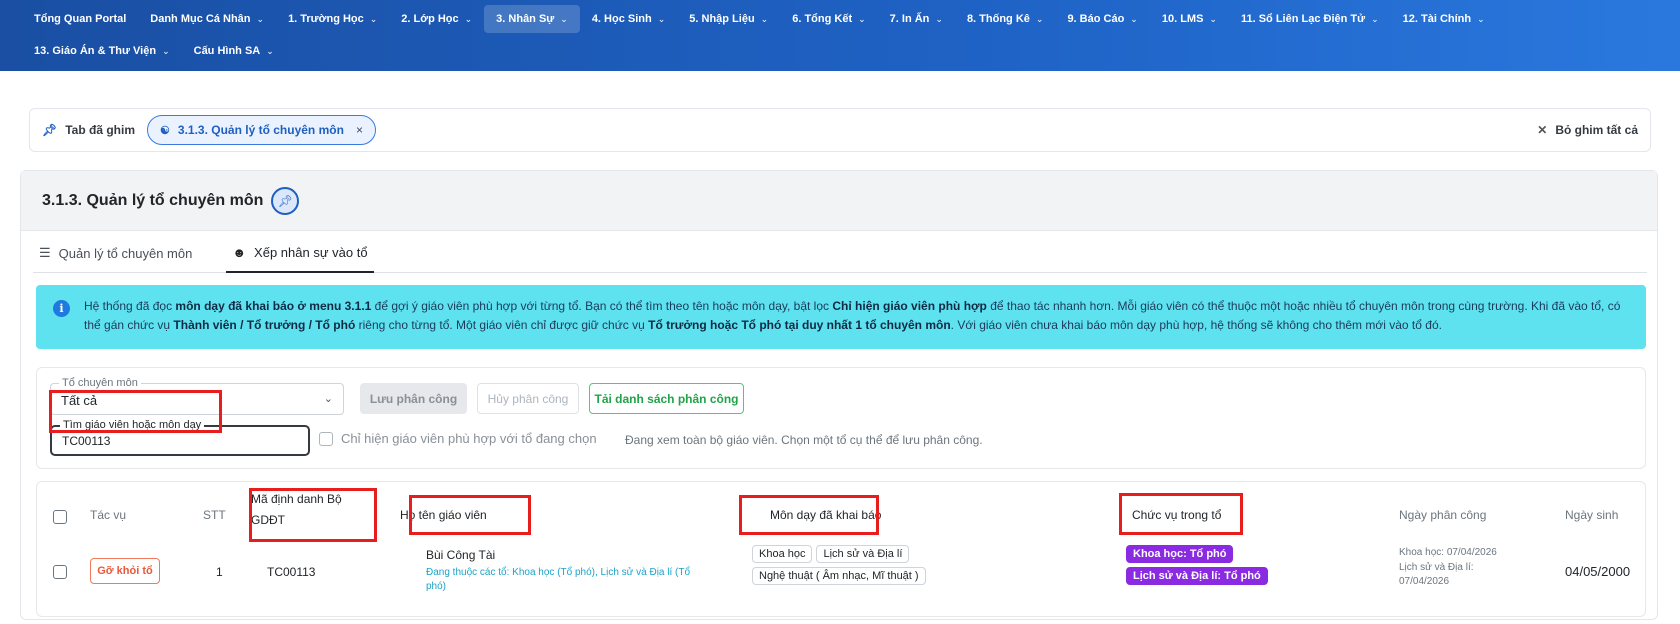 The width and height of the screenshot is (1680, 624). Describe the element at coordinates (311, 252) in the screenshot. I see `tab-label: Xếp nhân sự vào tổ` at that location.